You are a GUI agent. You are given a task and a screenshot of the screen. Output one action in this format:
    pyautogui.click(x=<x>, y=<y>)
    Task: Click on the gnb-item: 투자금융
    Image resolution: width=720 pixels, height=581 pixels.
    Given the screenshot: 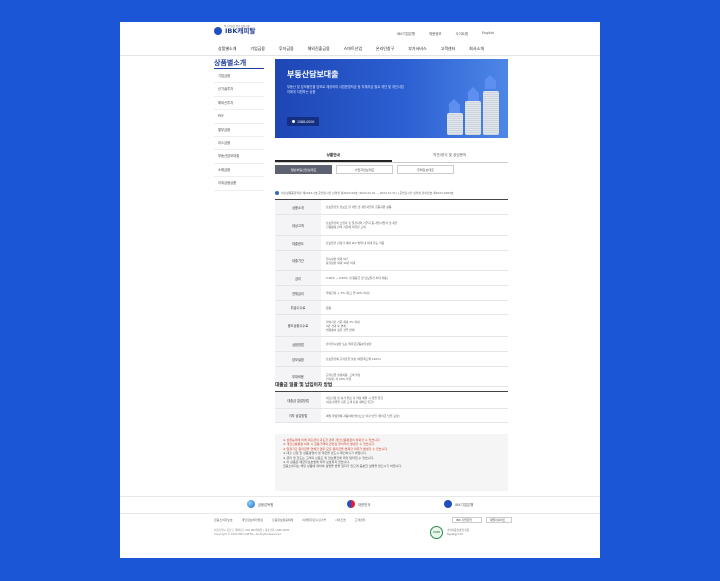 What is the action you would take?
    pyautogui.click(x=286, y=49)
    